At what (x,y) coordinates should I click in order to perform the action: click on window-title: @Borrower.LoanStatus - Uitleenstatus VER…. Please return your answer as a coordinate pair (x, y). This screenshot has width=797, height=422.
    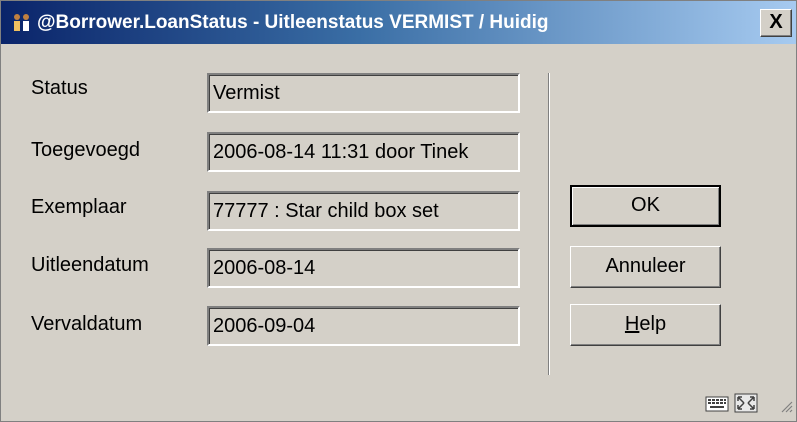
    Looking at the image, I should click on (293, 22).